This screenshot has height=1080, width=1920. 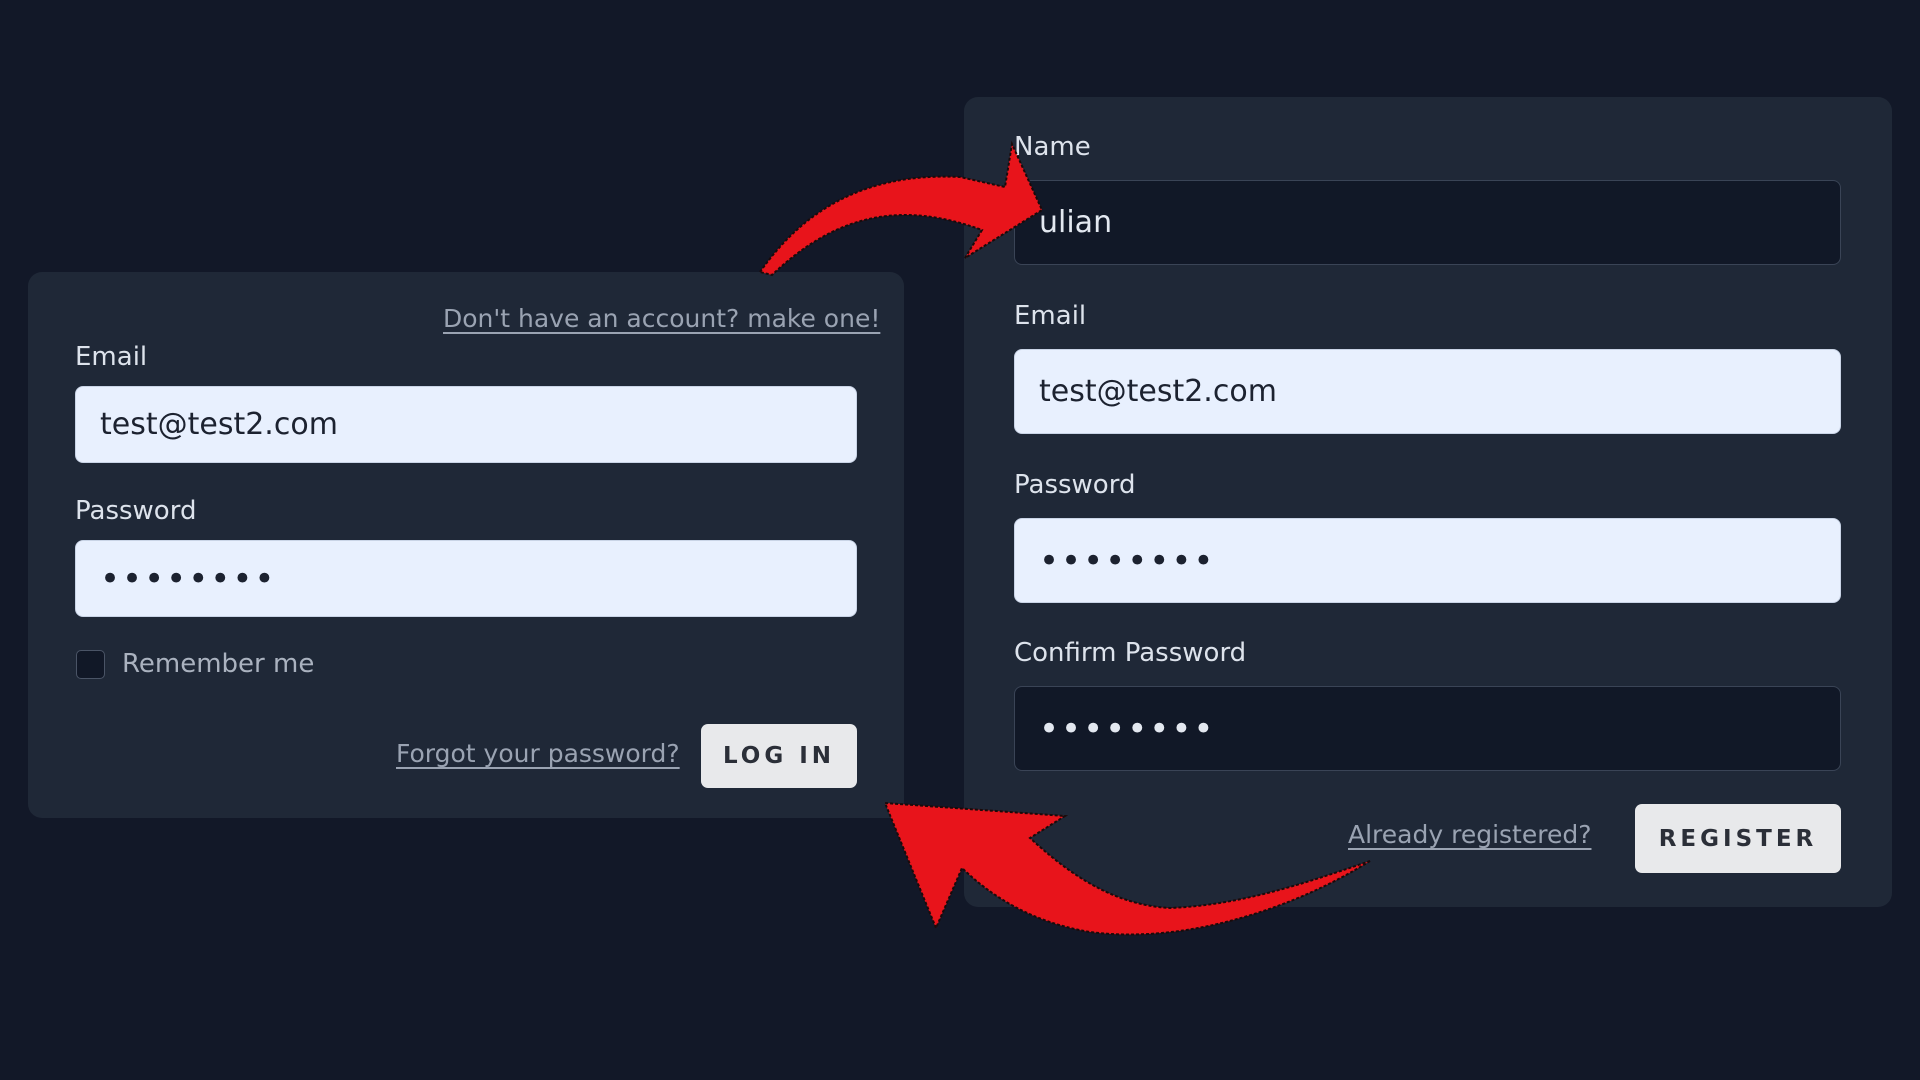 I want to click on register-name-label: Name, so click(x=1052, y=147).